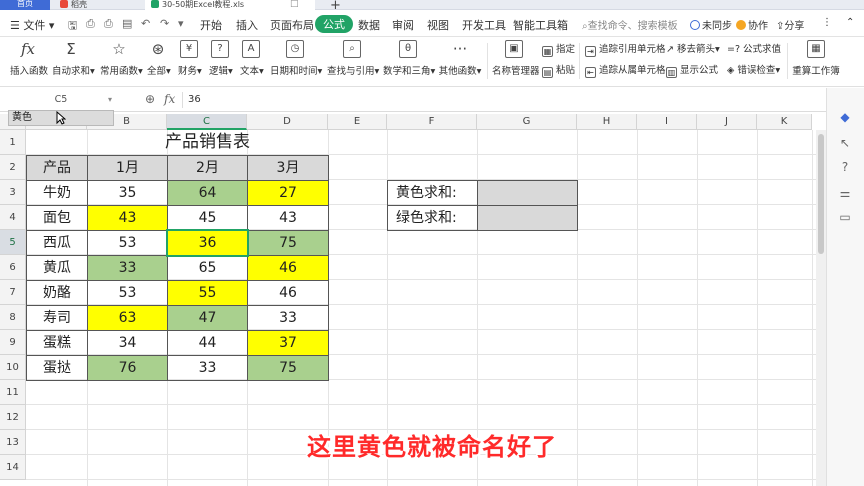  I want to click on fx-icon: fx, so click(169, 99).